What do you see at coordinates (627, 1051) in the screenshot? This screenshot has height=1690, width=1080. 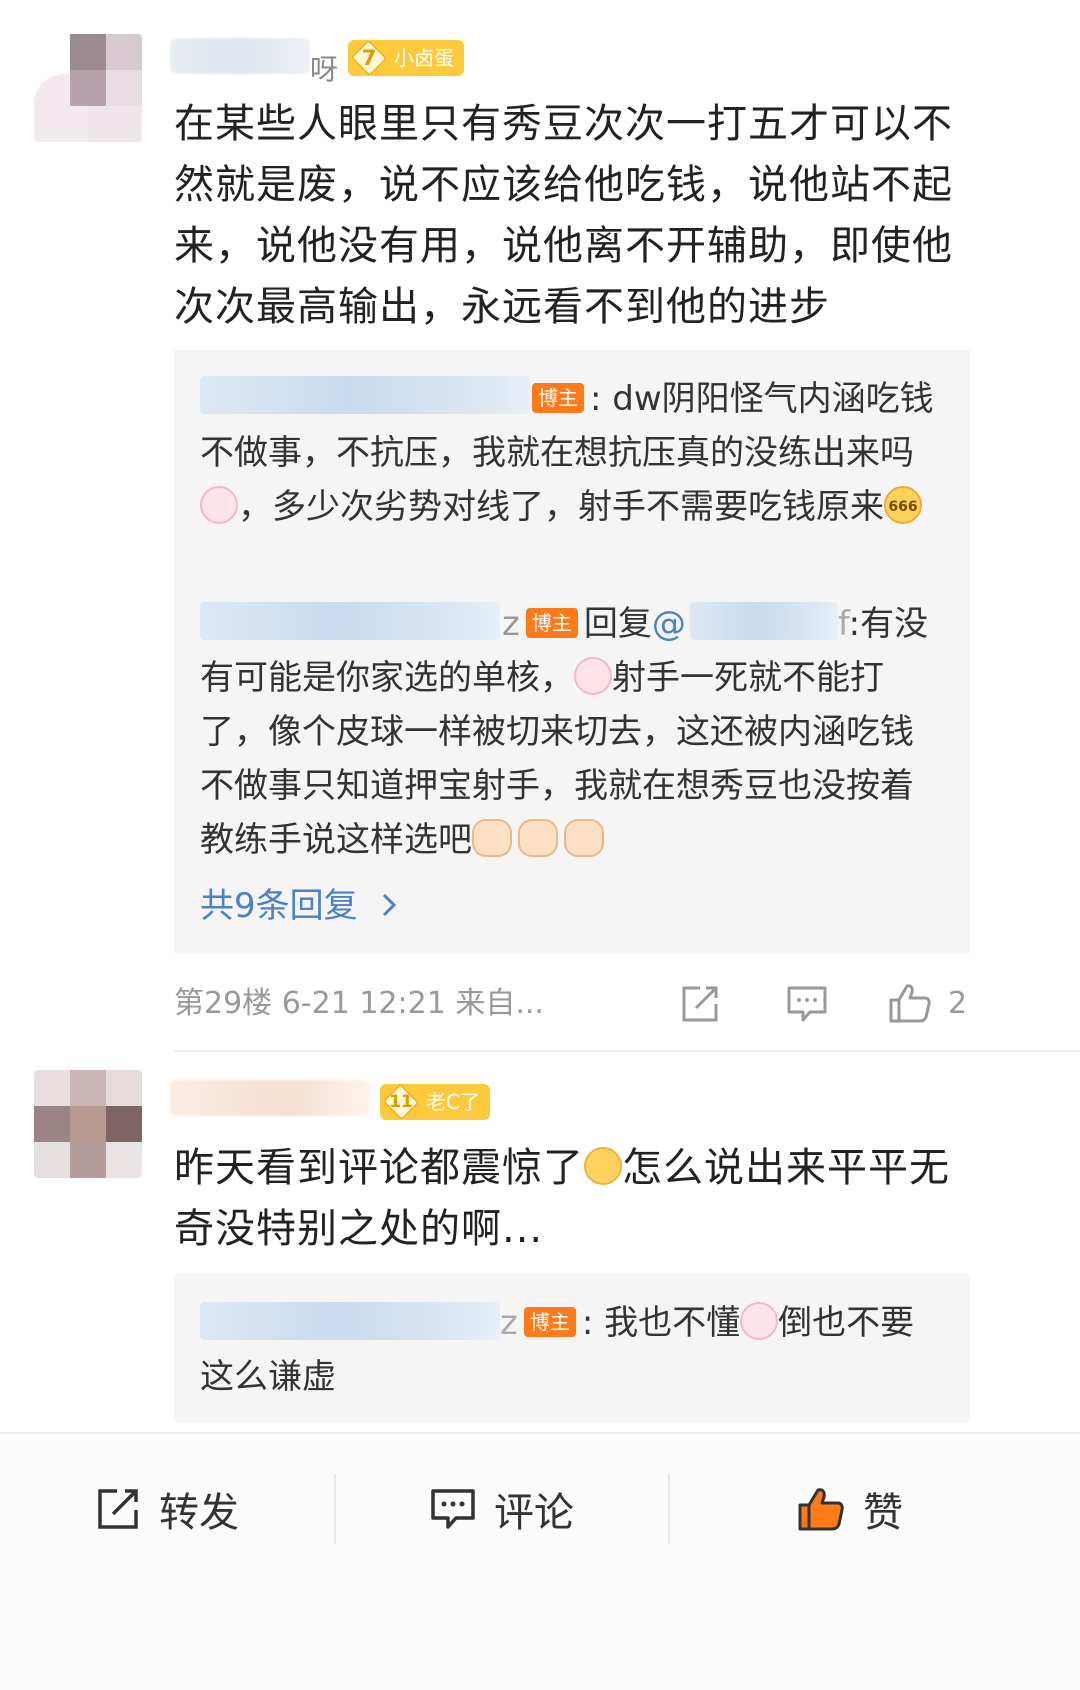 I see `divider` at bounding box center [627, 1051].